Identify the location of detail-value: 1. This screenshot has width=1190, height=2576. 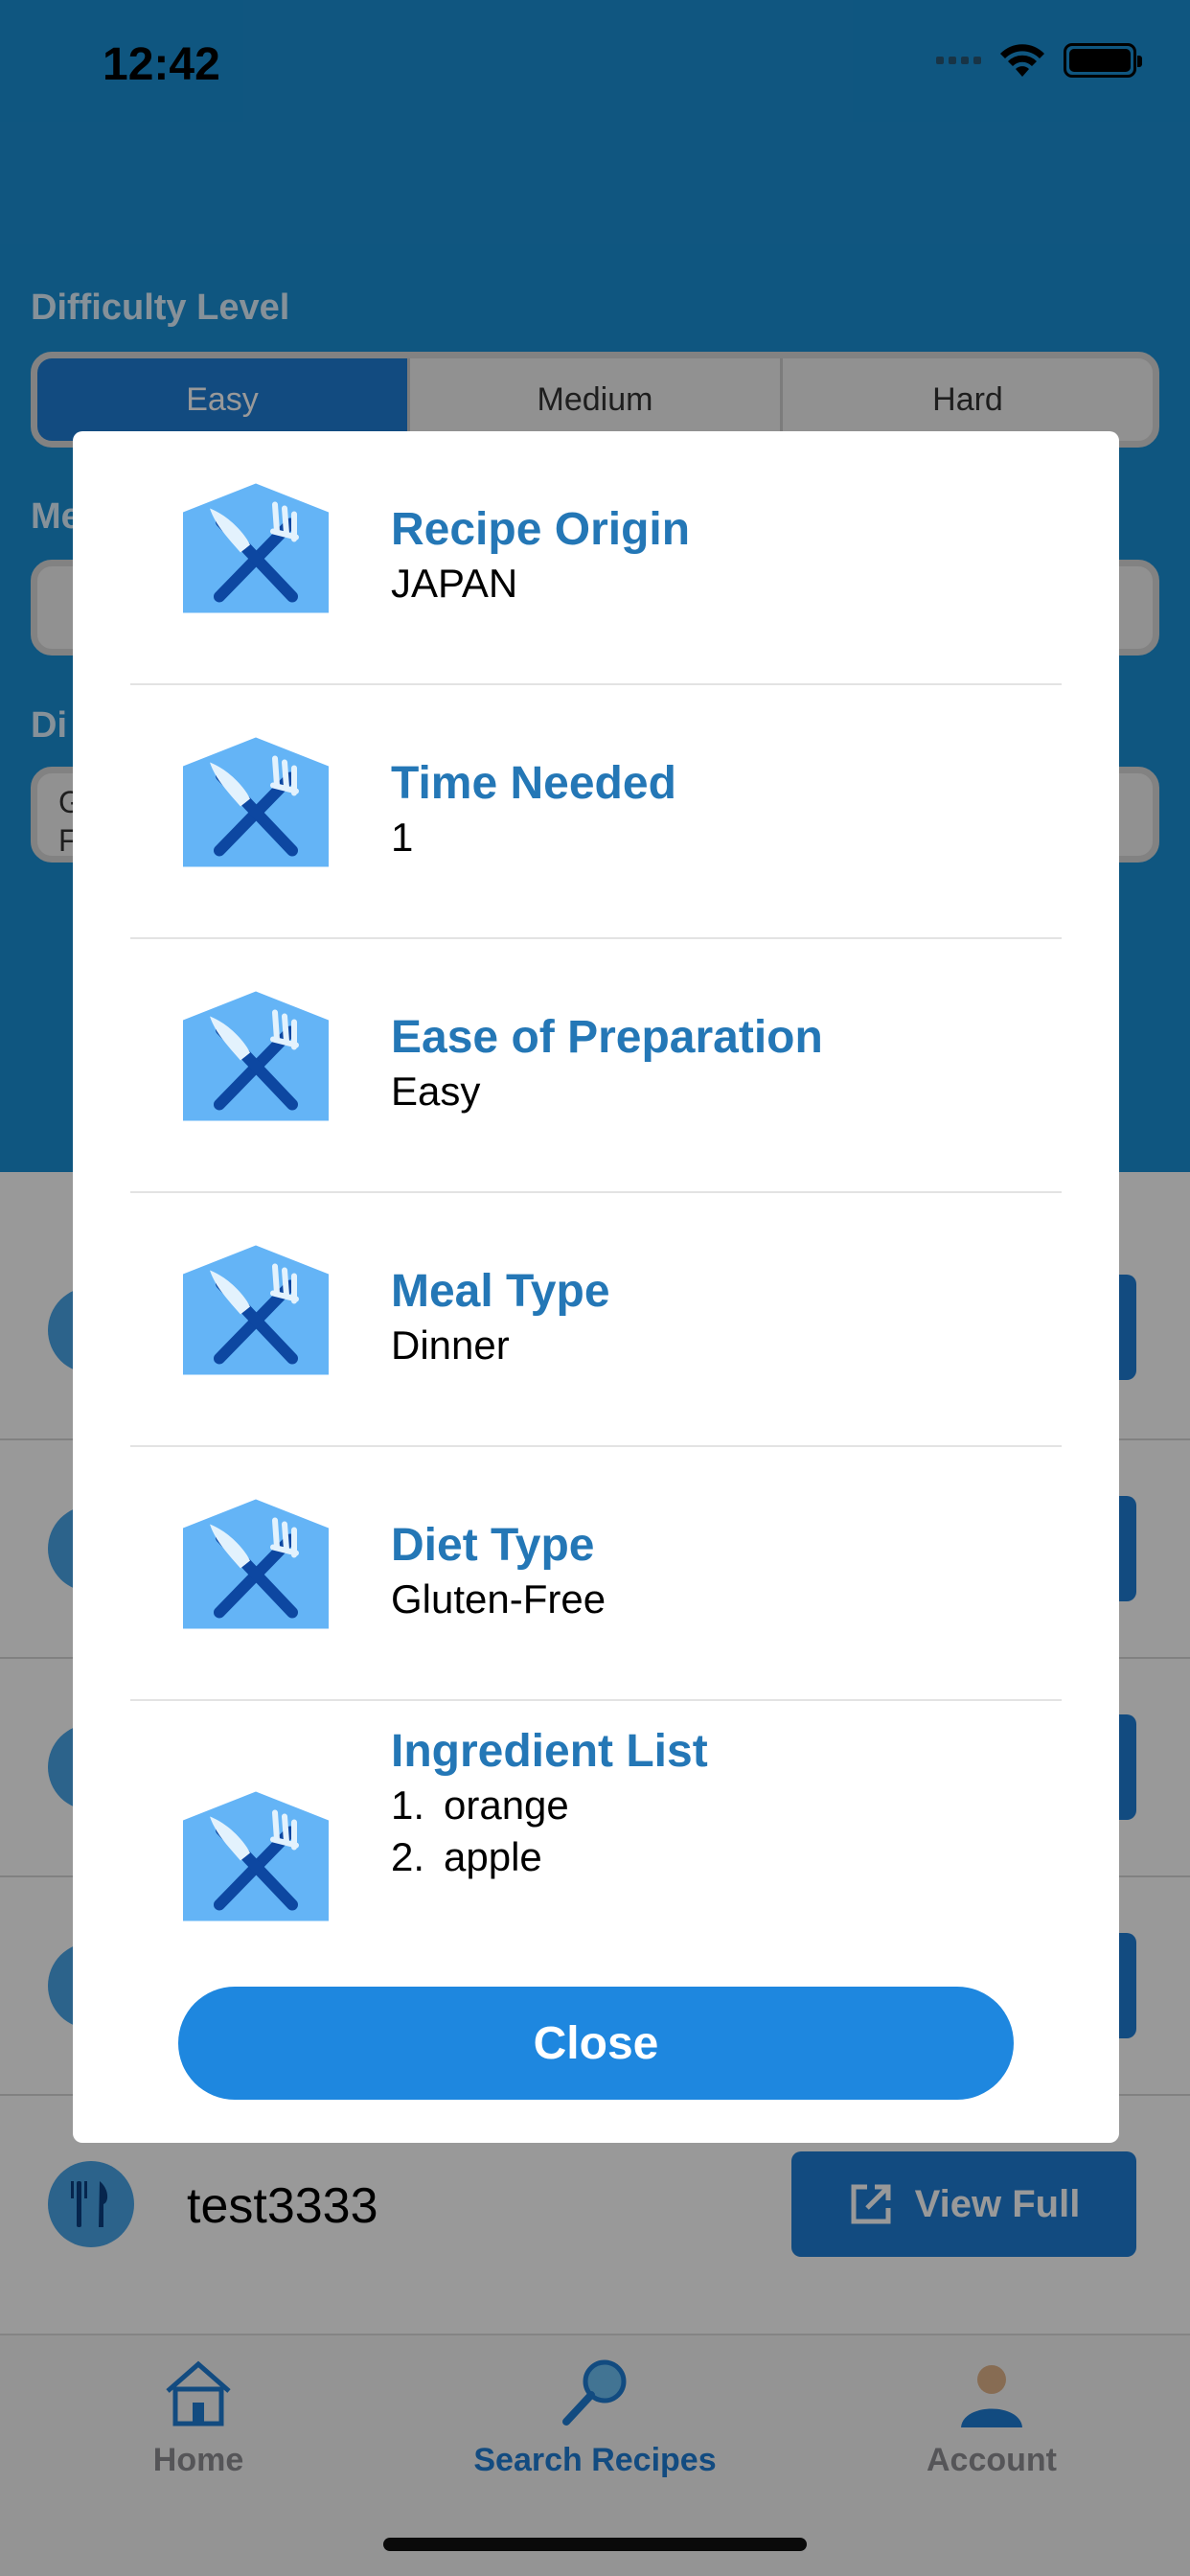
(403, 837).